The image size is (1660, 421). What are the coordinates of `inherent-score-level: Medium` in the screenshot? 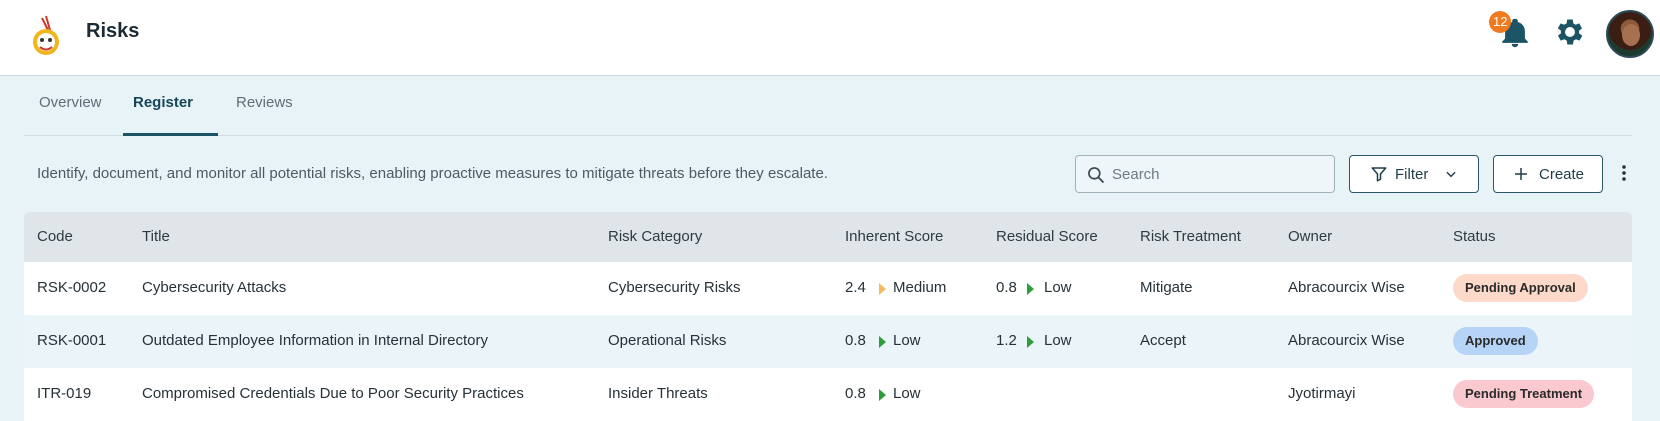 It's located at (920, 287).